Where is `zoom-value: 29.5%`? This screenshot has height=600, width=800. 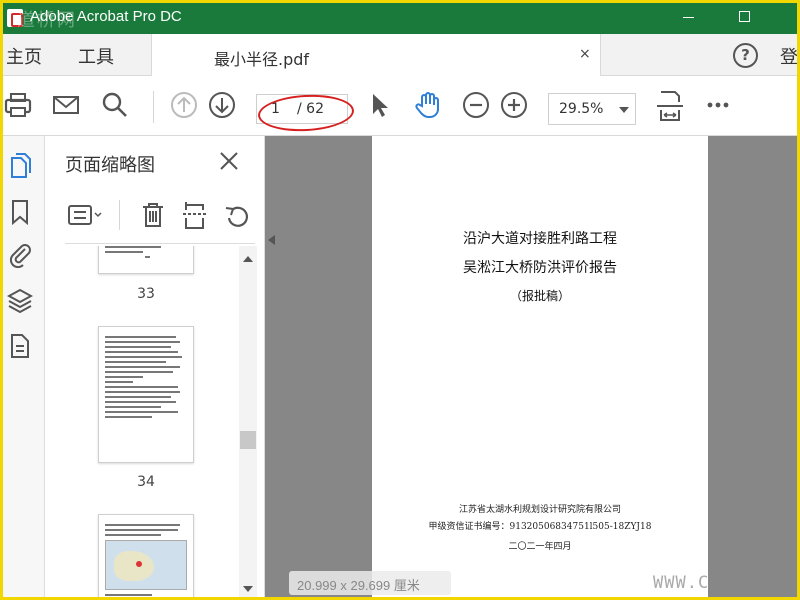 zoom-value: 29.5% is located at coordinates (581, 109).